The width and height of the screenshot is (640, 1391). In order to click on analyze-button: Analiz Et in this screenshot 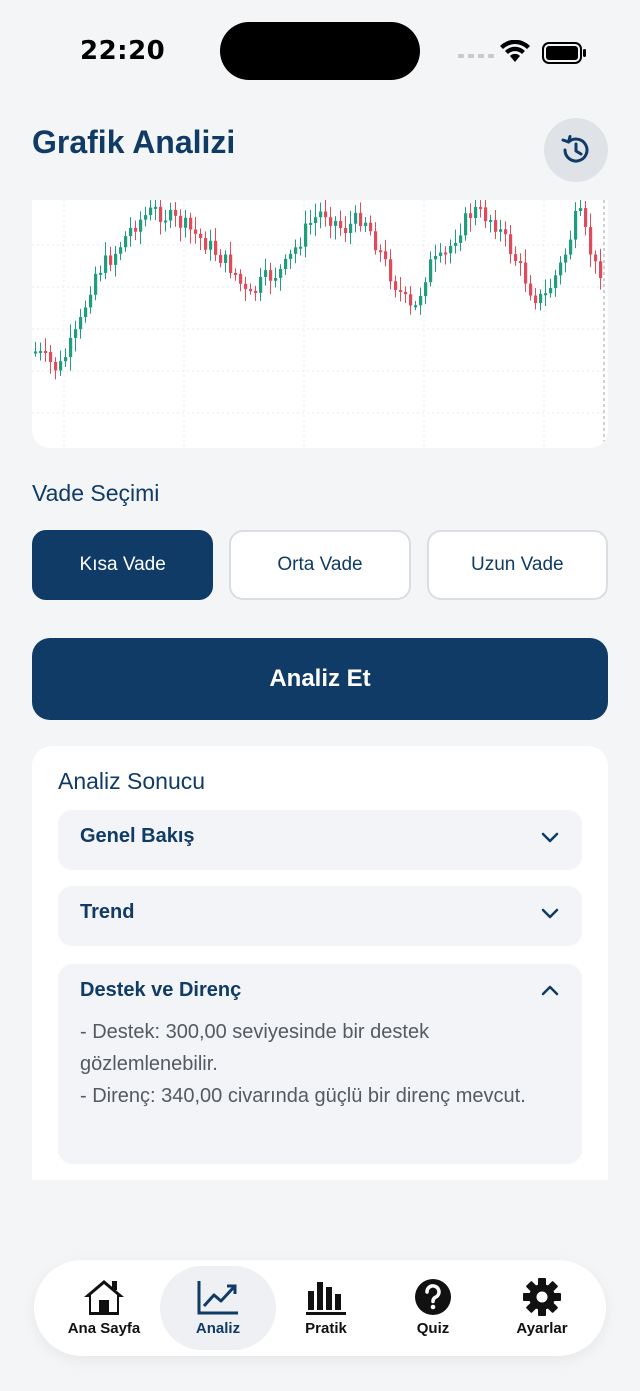, I will do `click(320, 679)`.